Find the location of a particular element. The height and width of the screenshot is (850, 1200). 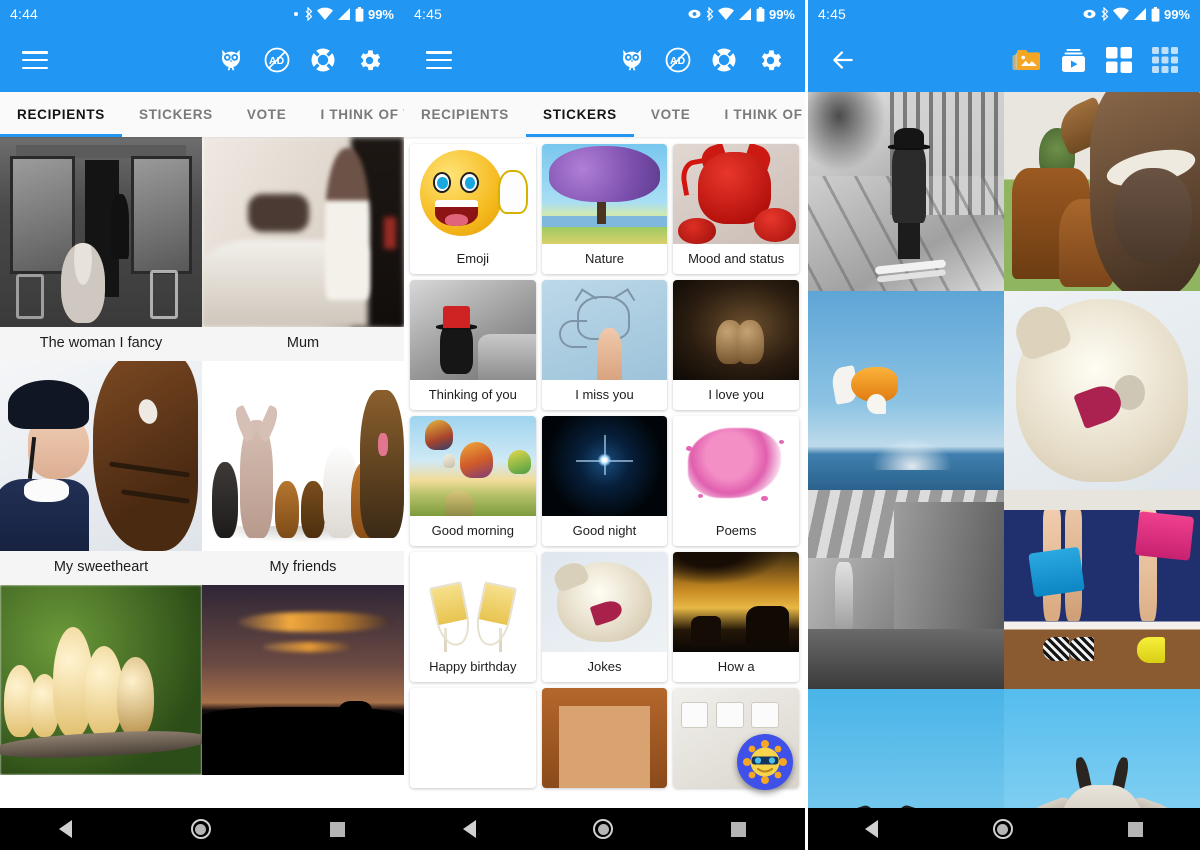

emoji-sunglasses-icon is located at coordinates (765, 762).